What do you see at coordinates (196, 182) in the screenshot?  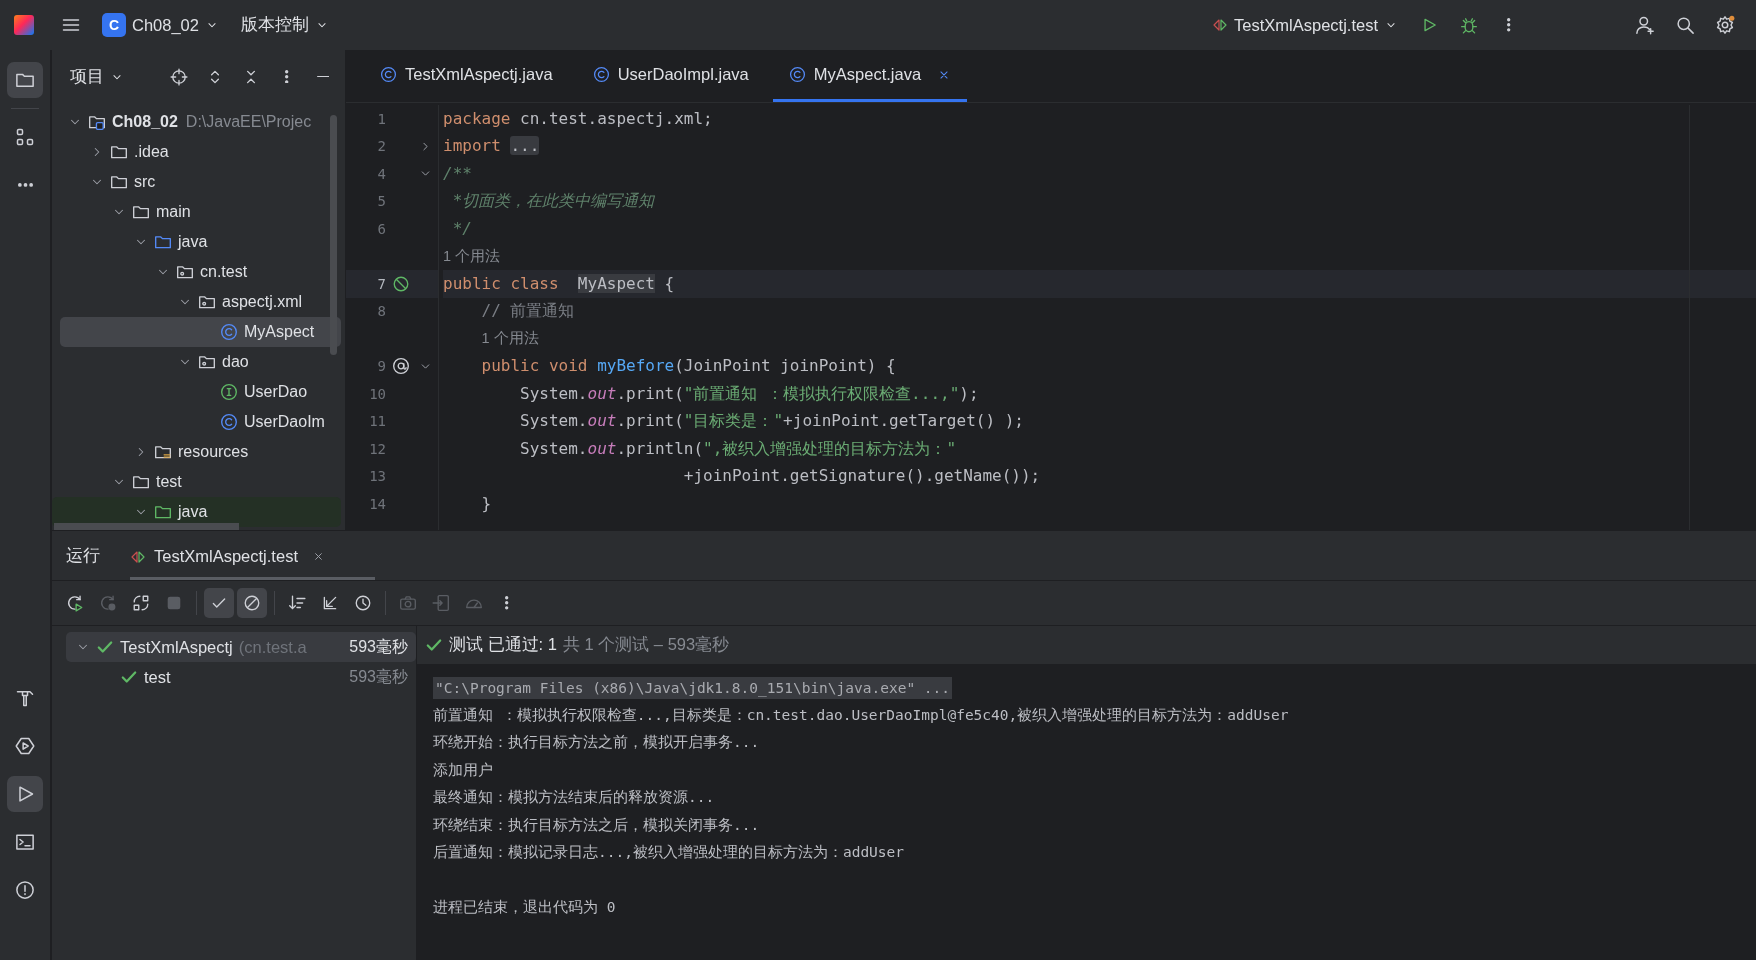 I see `tree-item: src` at bounding box center [196, 182].